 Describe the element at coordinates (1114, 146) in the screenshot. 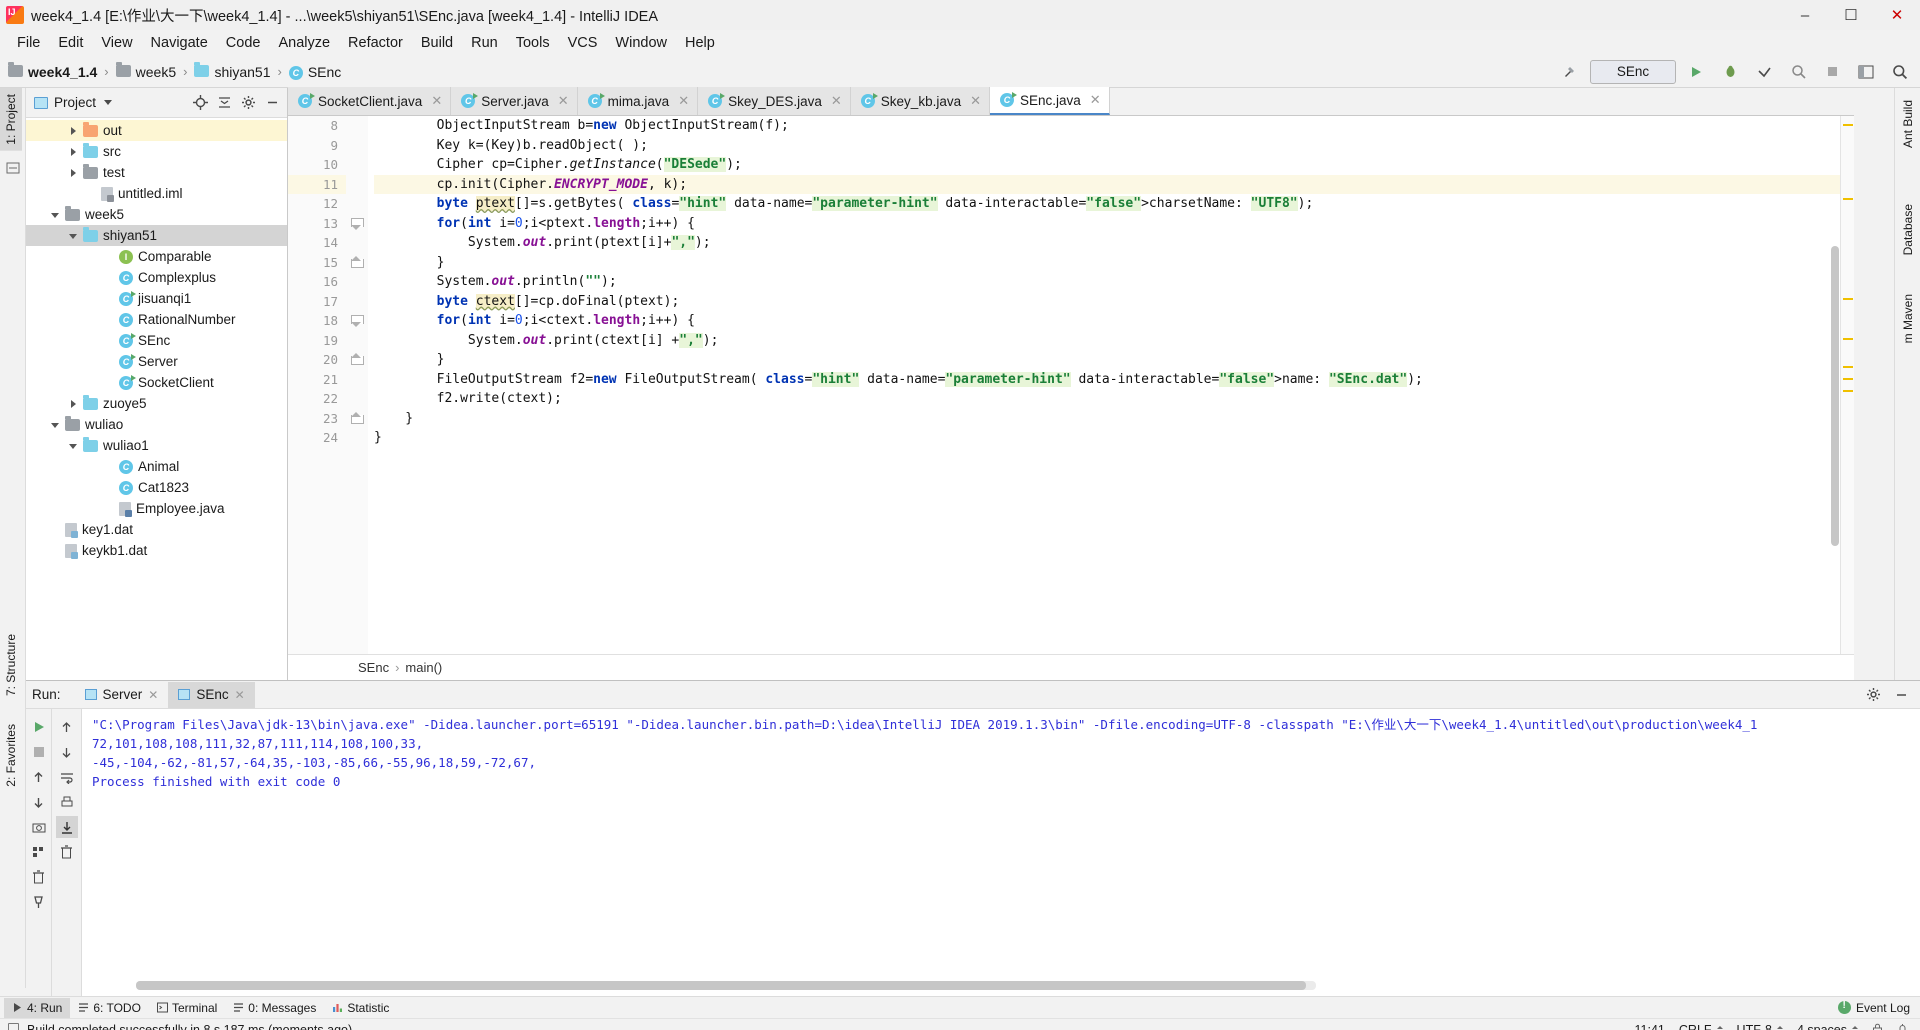

I see `code-line: Key k=(Key)b.readObject( );` at that location.